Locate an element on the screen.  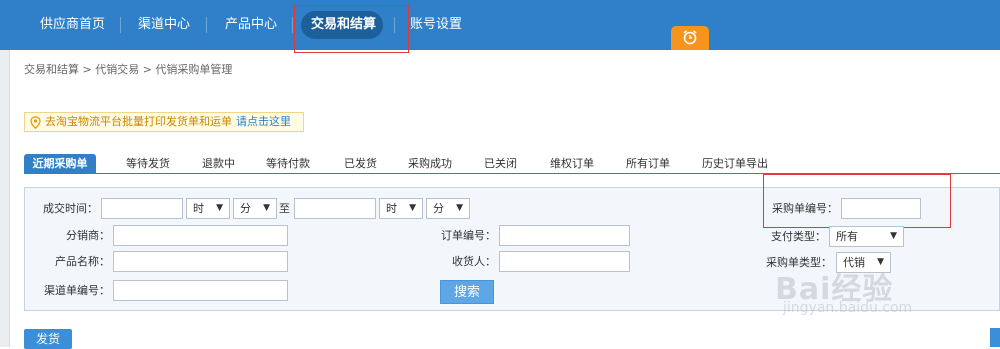
tab-recent-purchase-orders: 近期采购单 is located at coordinates (60, 164).